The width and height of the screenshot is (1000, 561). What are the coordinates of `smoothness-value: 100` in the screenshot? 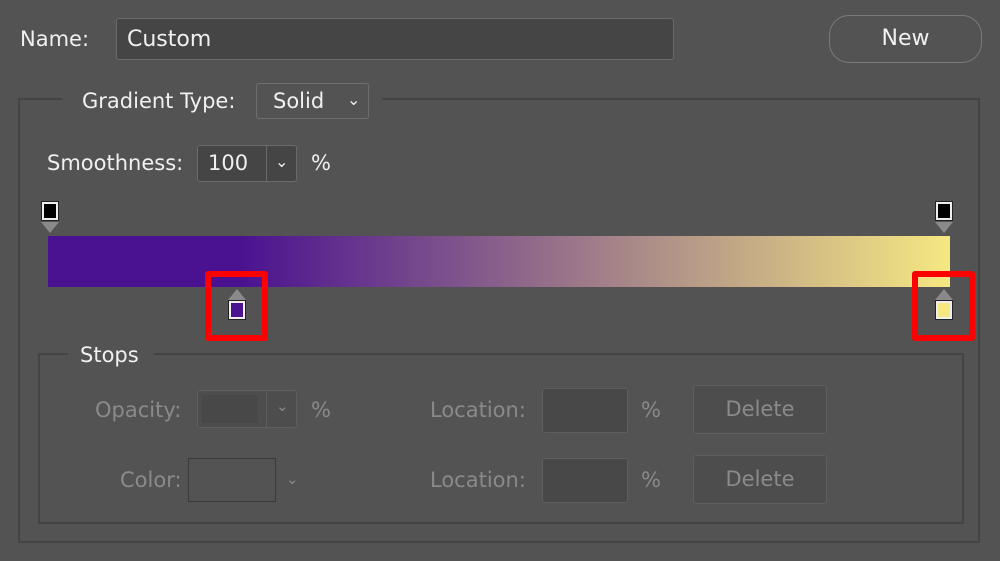 It's located at (228, 163).